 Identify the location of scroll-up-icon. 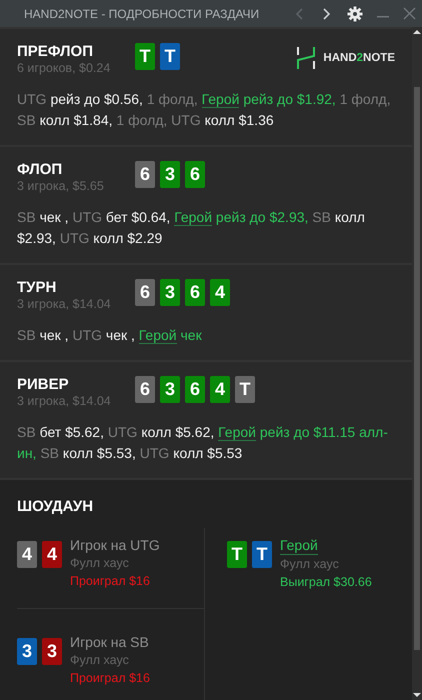
(417, 32).